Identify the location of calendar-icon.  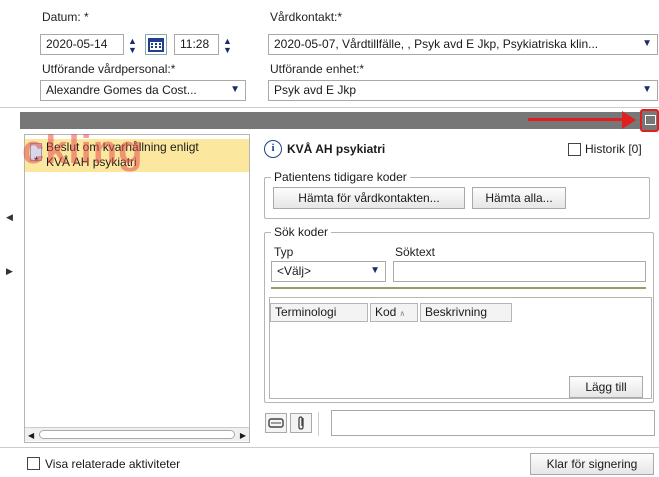
(156, 44).